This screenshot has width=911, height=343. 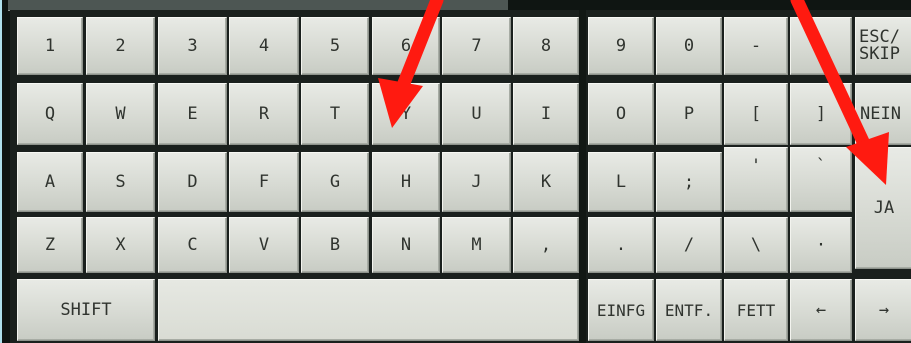 I want to click on arrow-to-y-key-icon, so click(x=411, y=64).